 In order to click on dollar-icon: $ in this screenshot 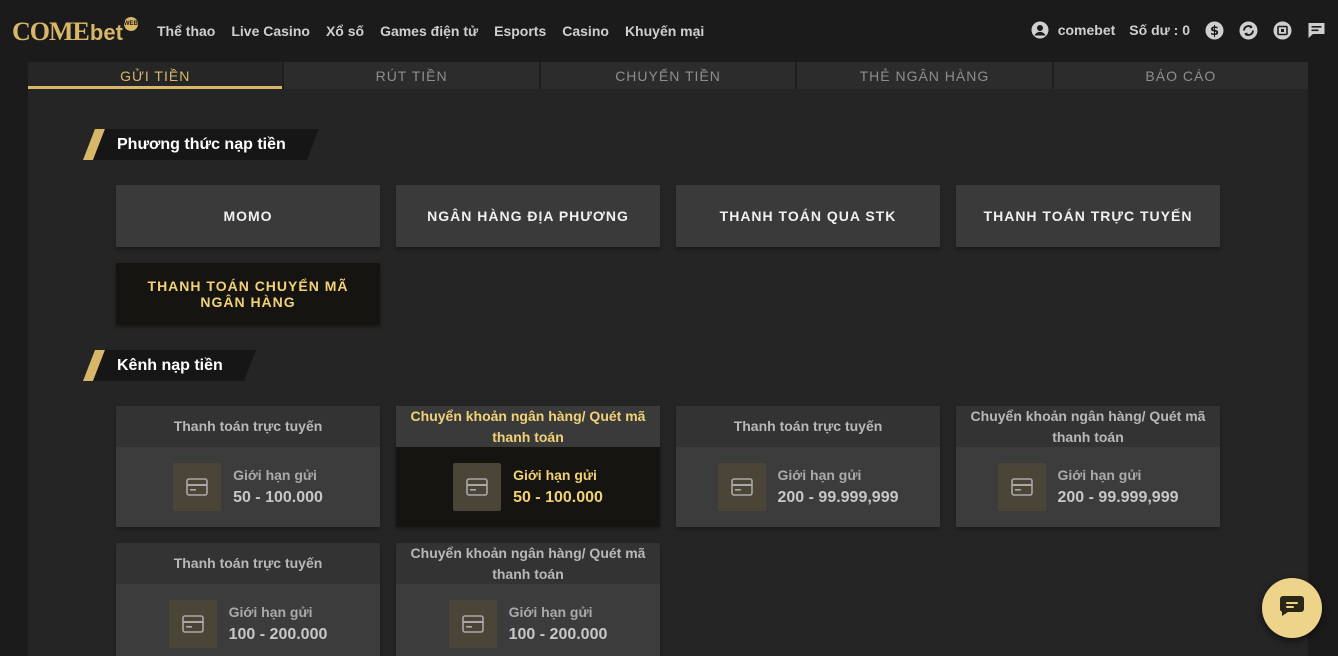, I will do `click(1214, 30)`.